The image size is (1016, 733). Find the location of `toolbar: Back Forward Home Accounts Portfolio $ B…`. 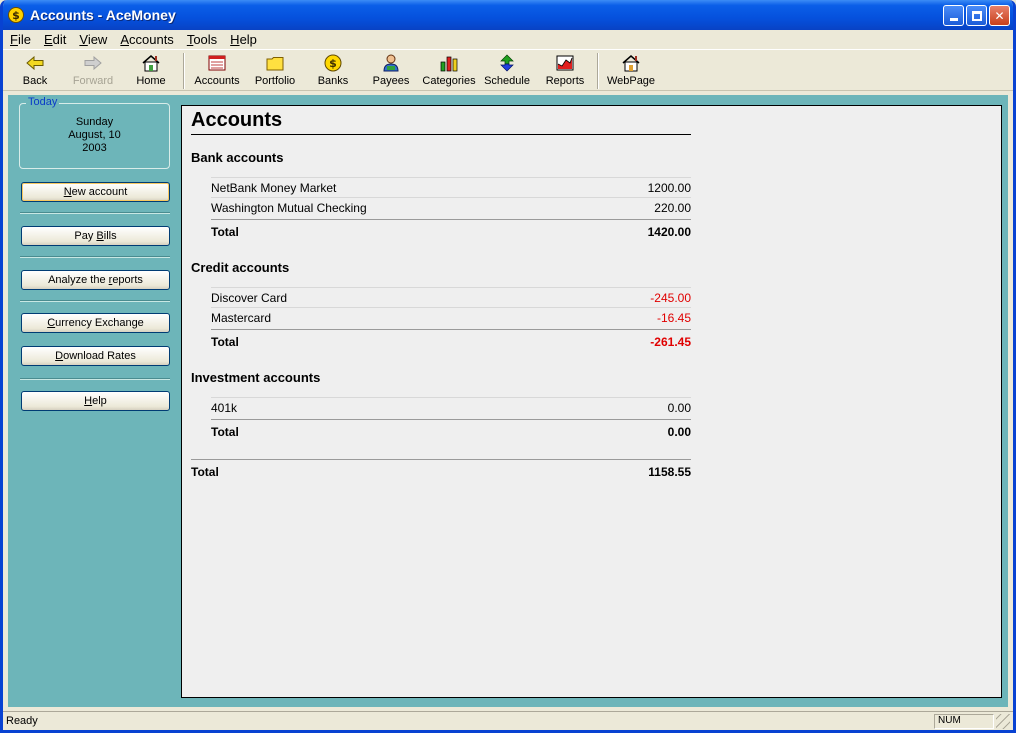

toolbar: Back Forward Home Accounts Portfolio $ B… is located at coordinates (508, 70).